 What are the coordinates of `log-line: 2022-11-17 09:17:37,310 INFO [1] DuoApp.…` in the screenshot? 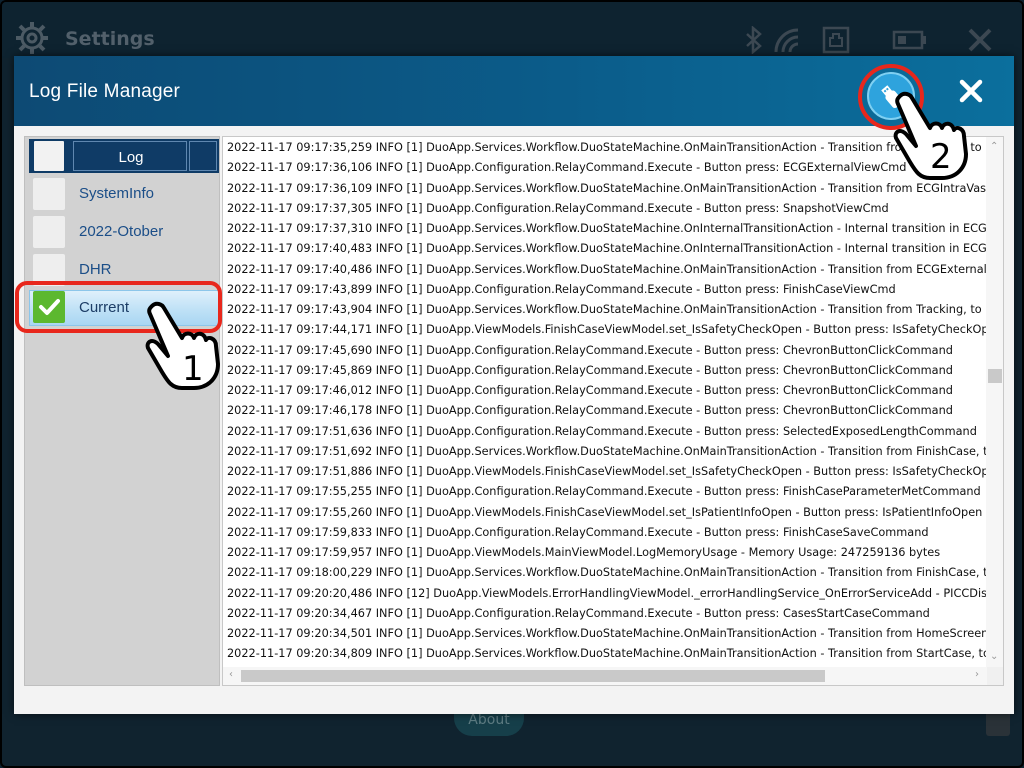 It's located at (607, 228).